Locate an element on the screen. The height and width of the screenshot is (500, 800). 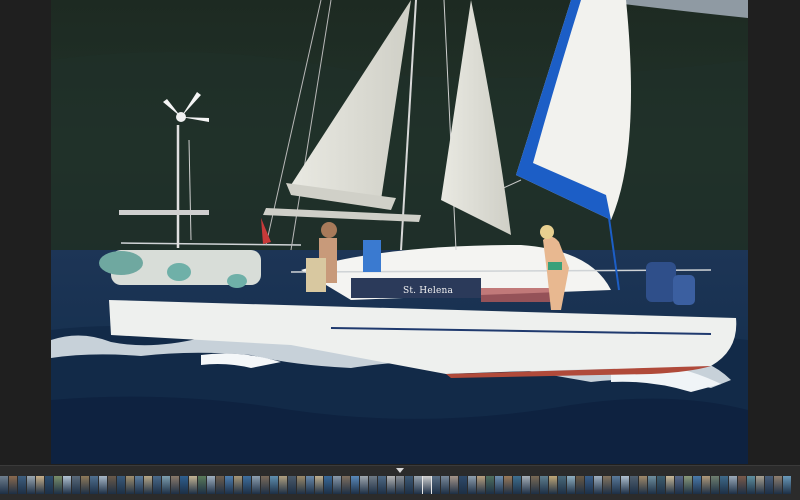
filmstrip is located at coordinates (400, 482).